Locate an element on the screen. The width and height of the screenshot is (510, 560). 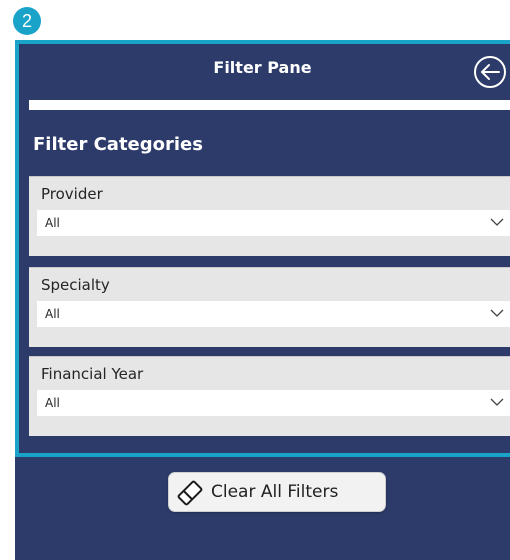
eraser-icon is located at coordinates (190, 493).